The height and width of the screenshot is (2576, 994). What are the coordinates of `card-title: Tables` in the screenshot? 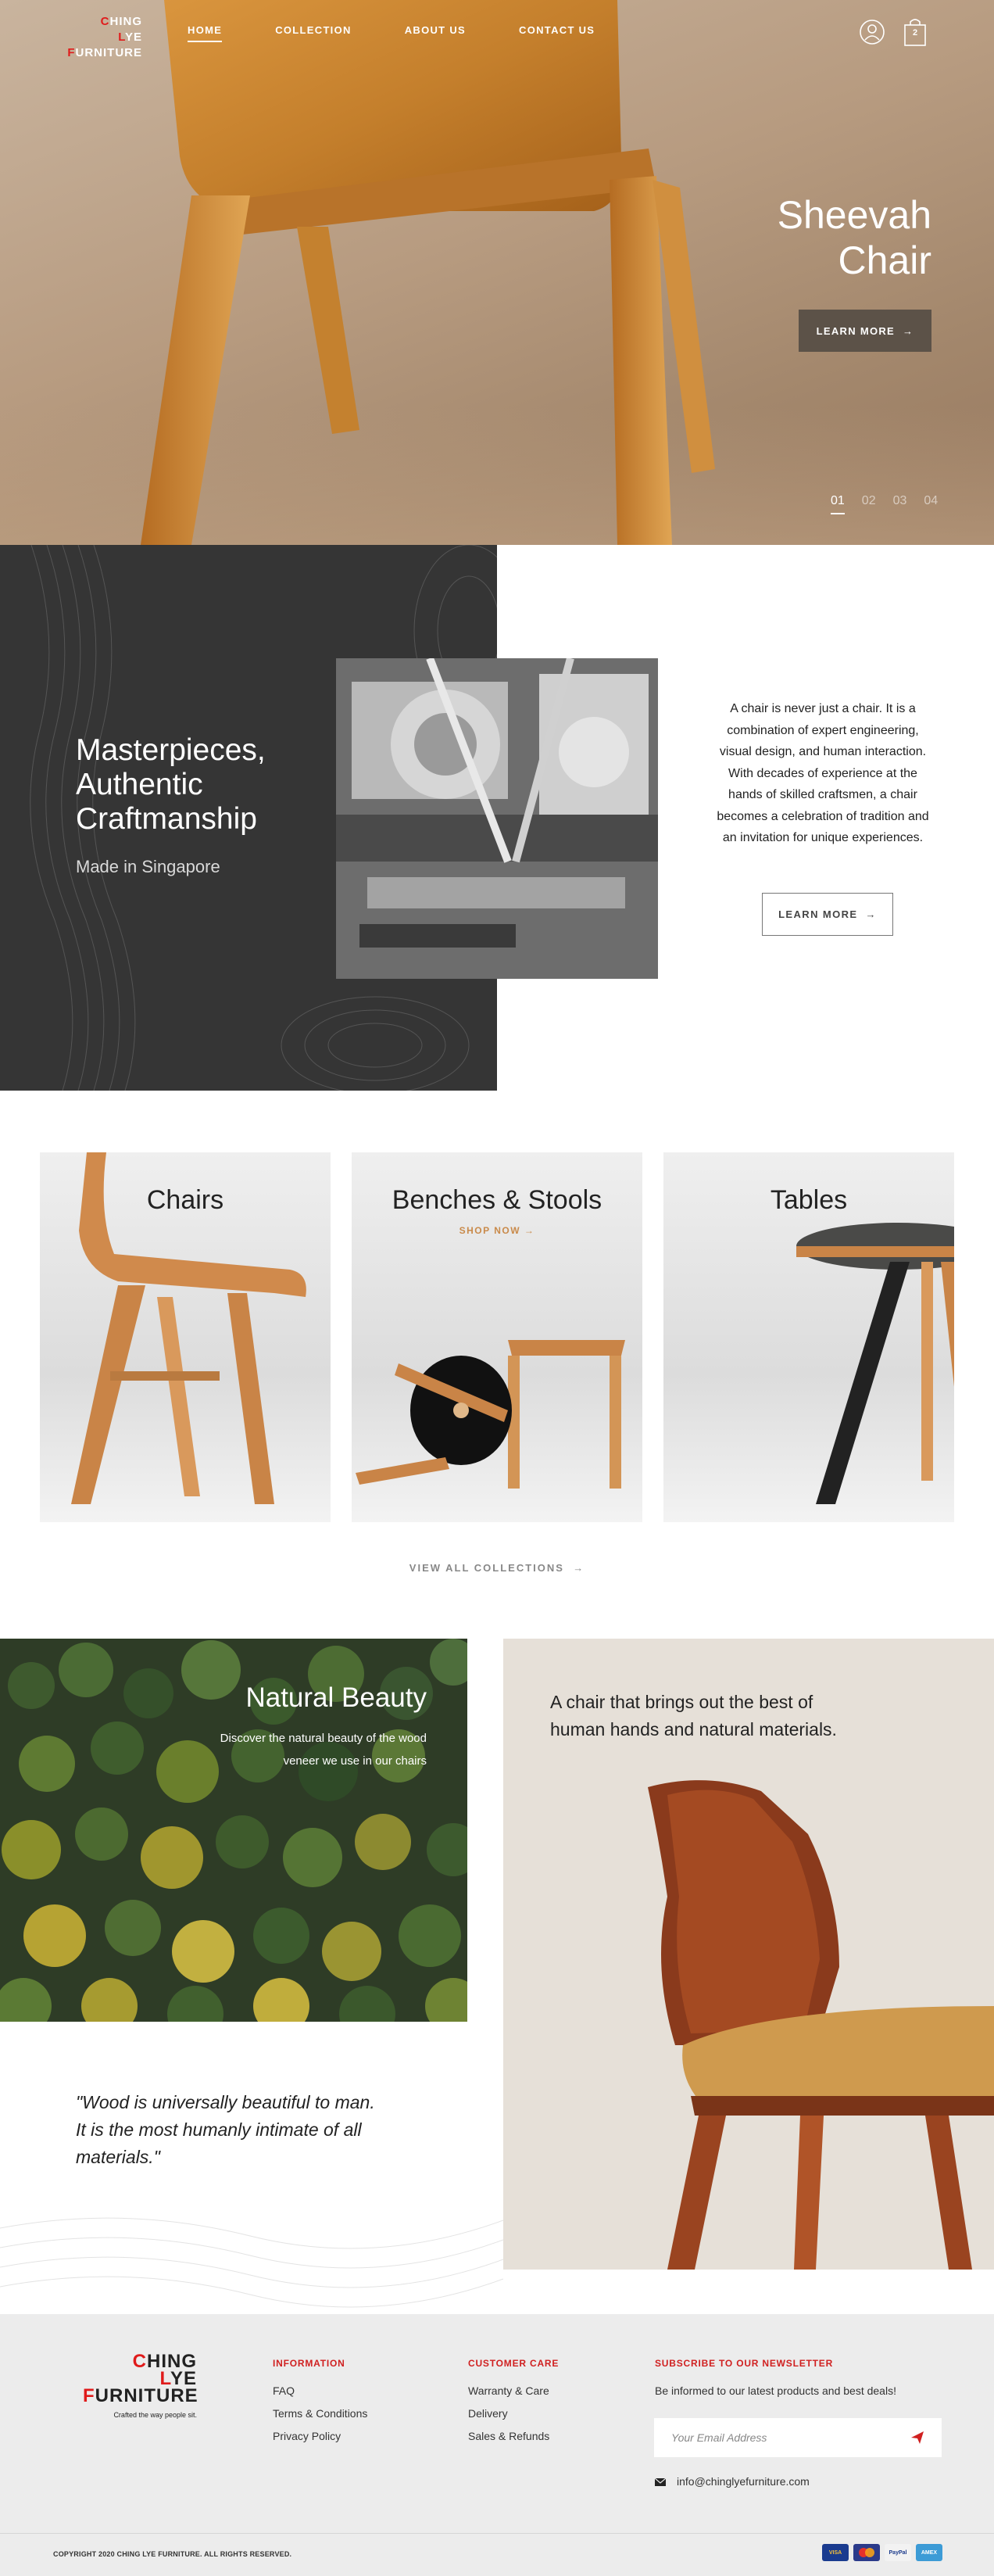 It's located at (809, 1200).